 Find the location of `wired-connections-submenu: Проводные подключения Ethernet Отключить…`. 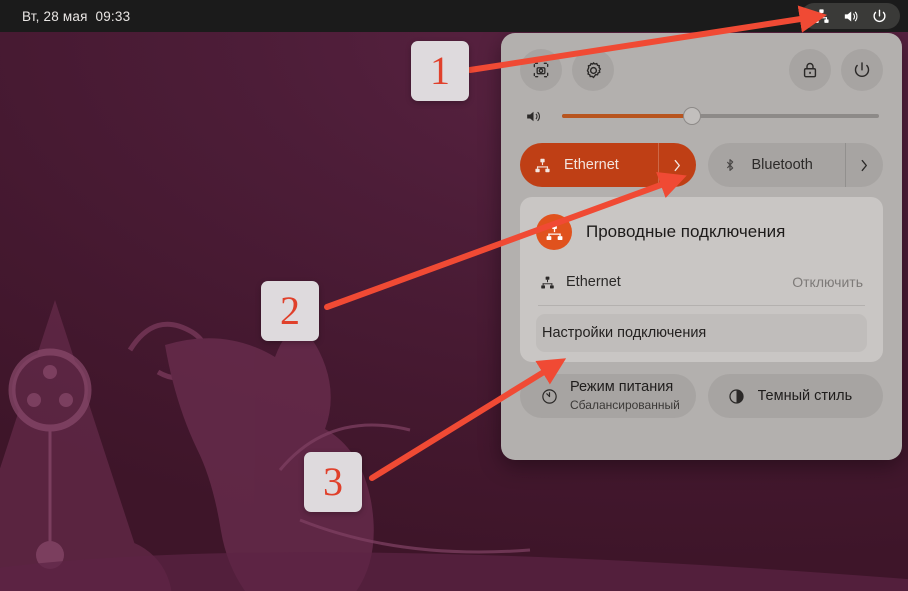

wired-connections-submenu: Проводные подключения Ethernet Отключить… is located at coordinates (701, 279).